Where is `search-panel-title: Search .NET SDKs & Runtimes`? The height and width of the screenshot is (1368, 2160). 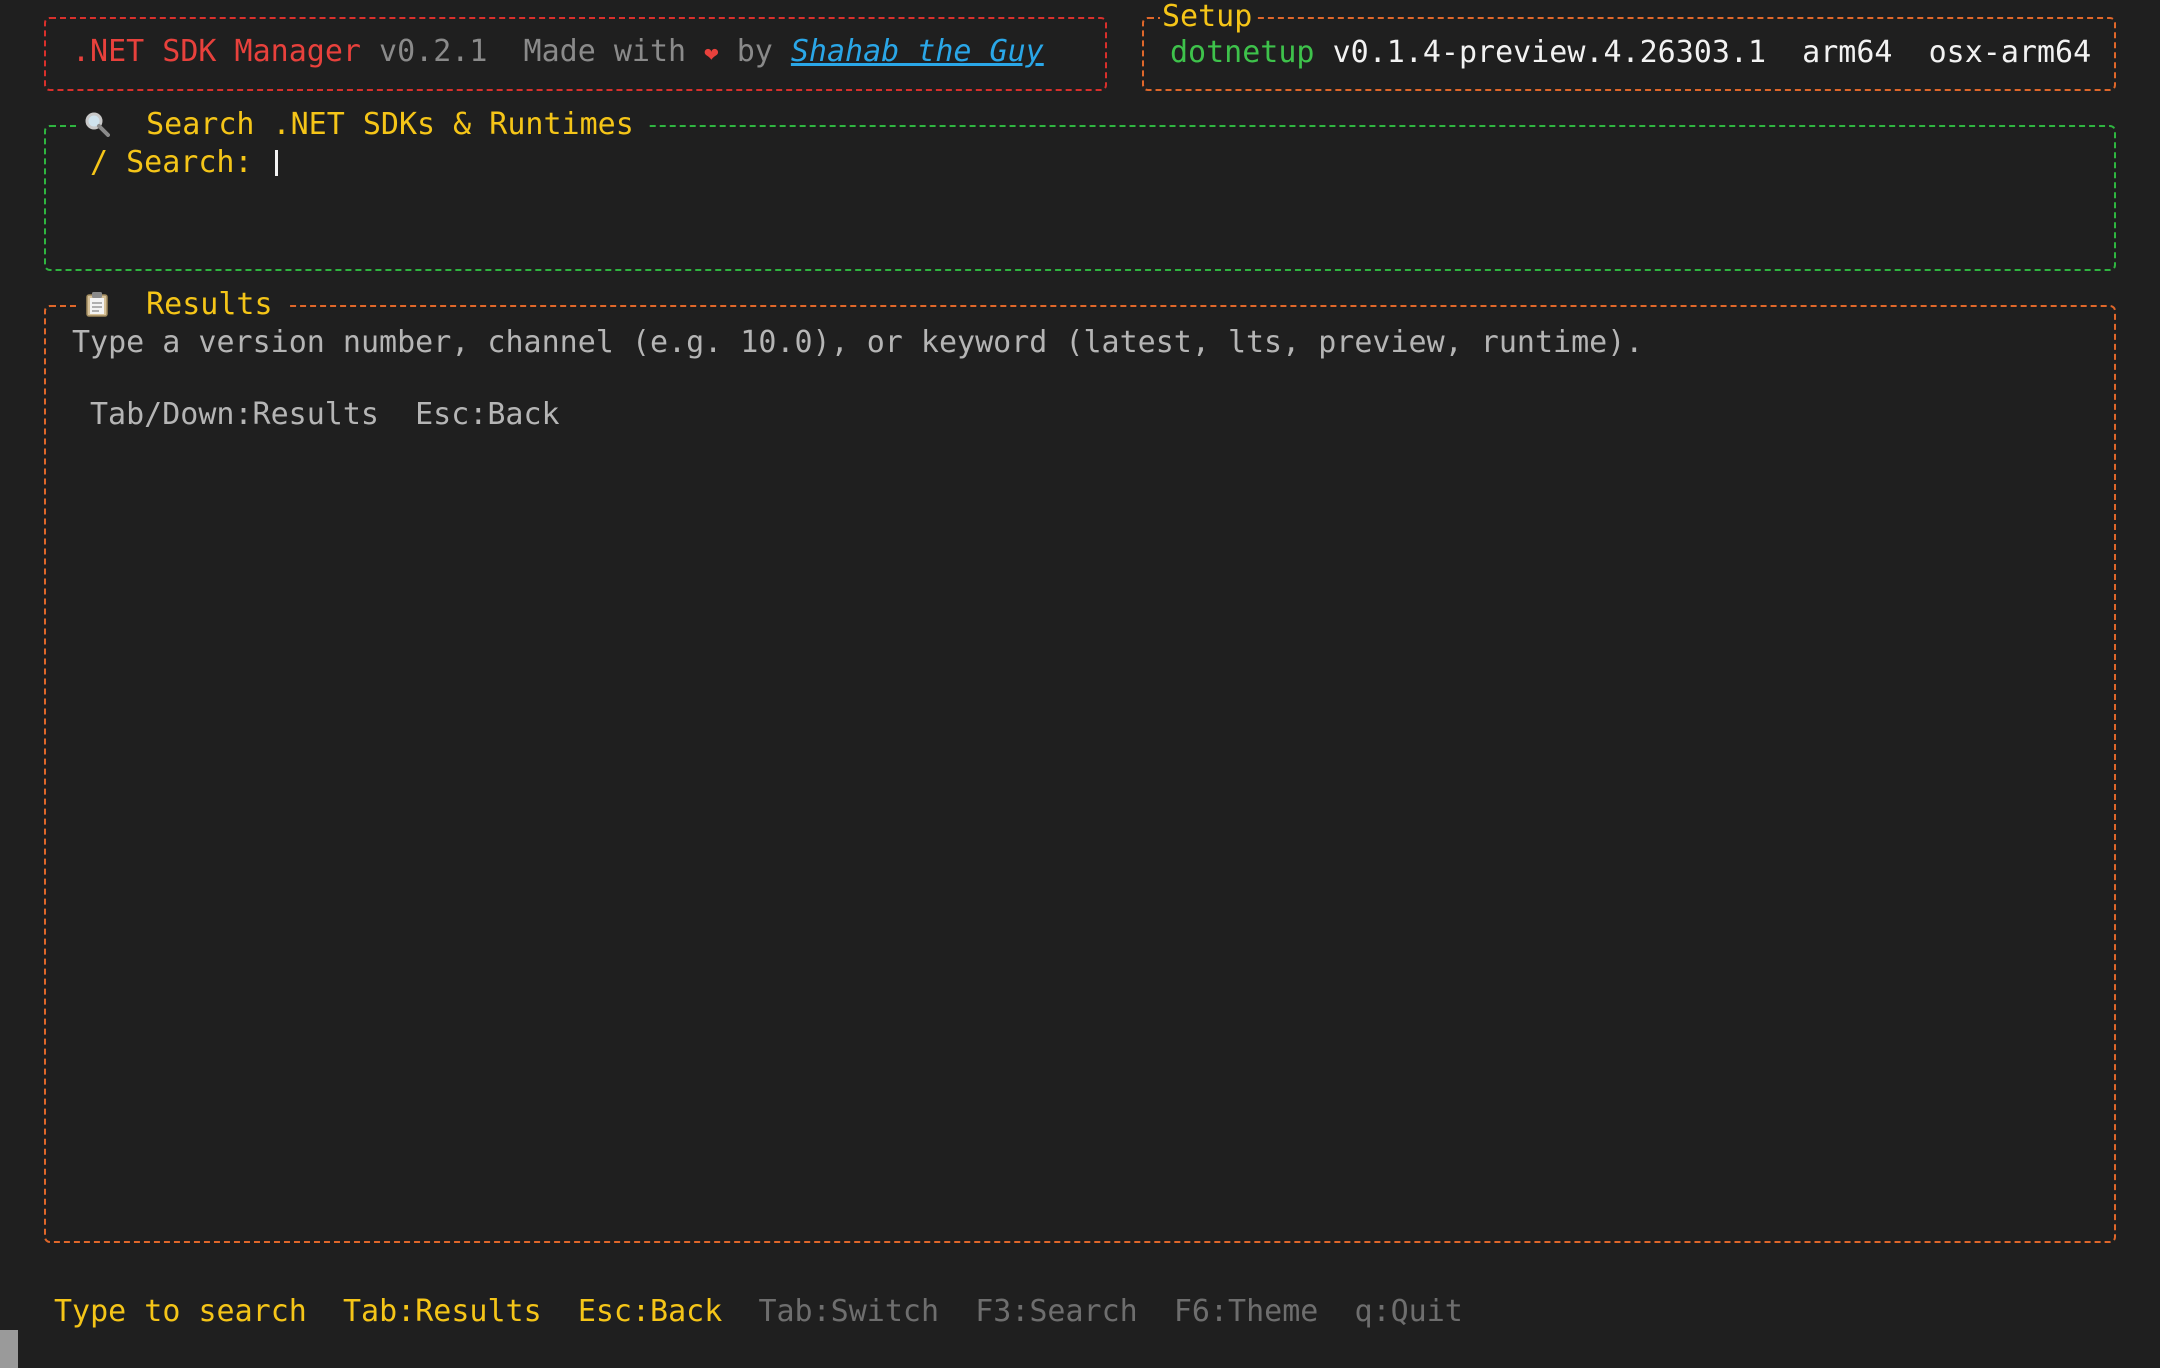
search-panel-title: Search .NET SDKs & Runtimes is located at coordinates (362, 125).